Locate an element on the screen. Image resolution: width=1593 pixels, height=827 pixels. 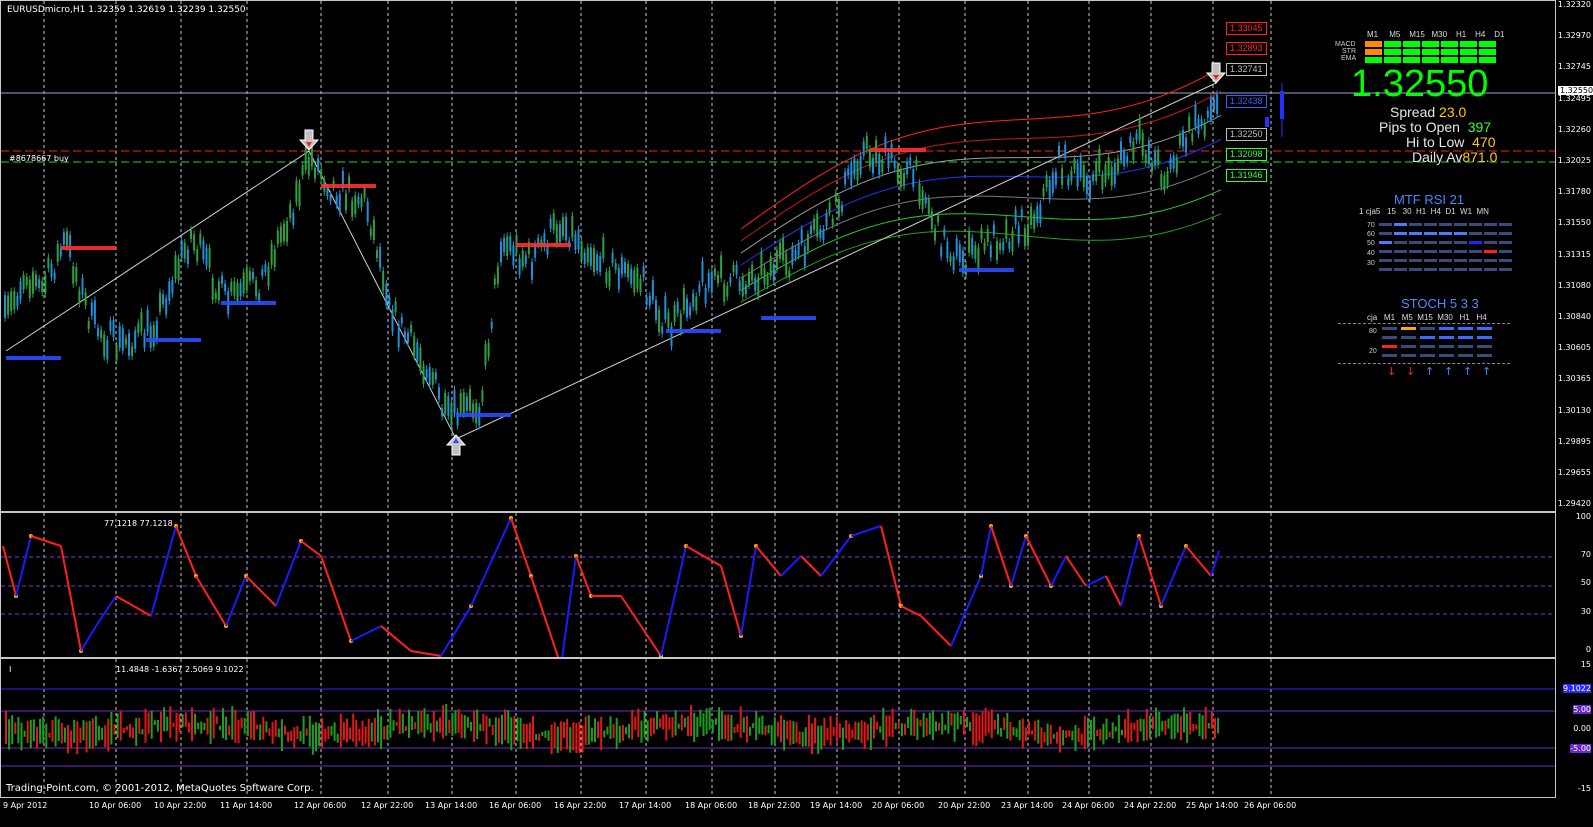
time-axis-label: 17 Apr 14:00 is located at coordinates (645, 805).